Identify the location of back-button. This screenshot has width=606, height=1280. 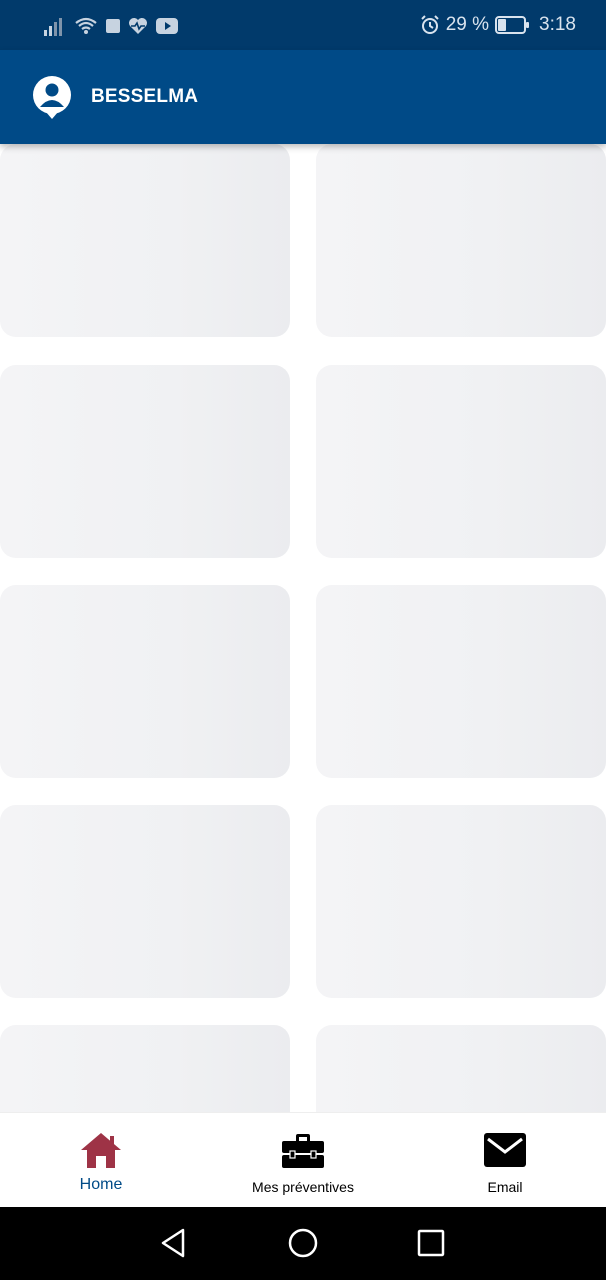
(173, 1243).